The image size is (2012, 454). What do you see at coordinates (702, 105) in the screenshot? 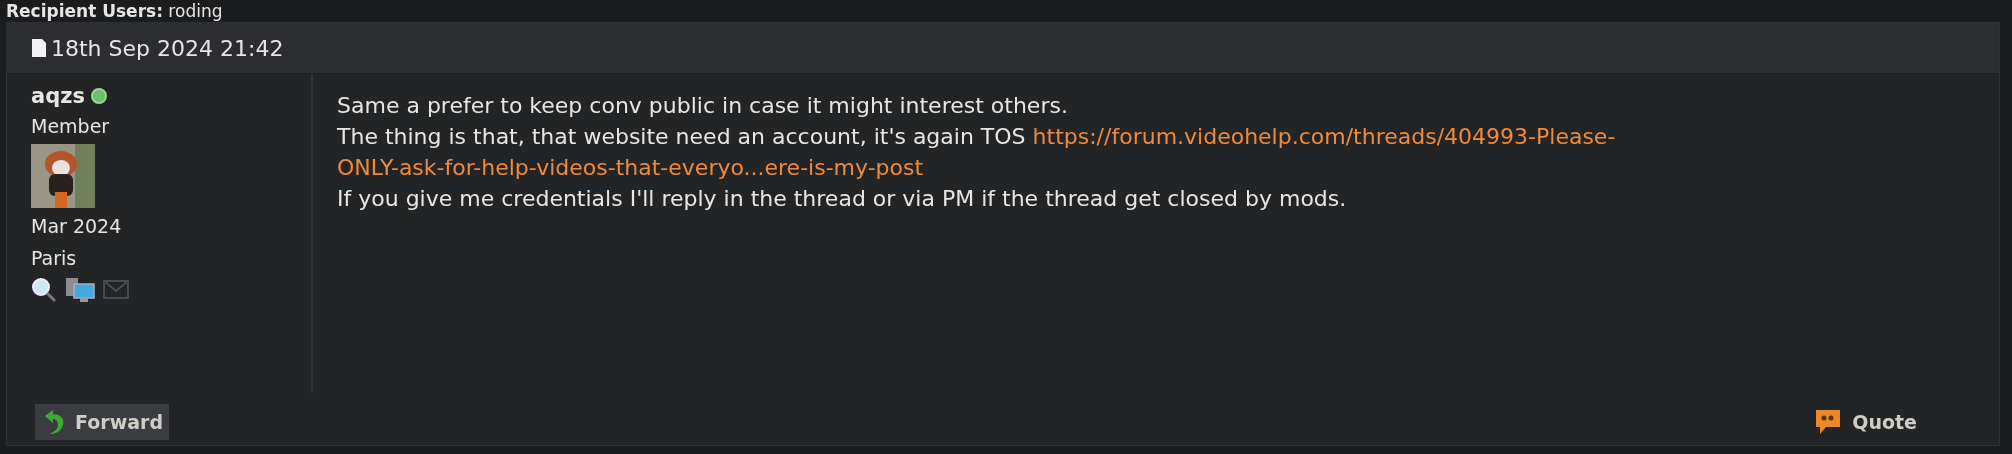
I see `post-text: Same a prefer to keep conv public in case it might interest others.` at bounding box center [702, 105].